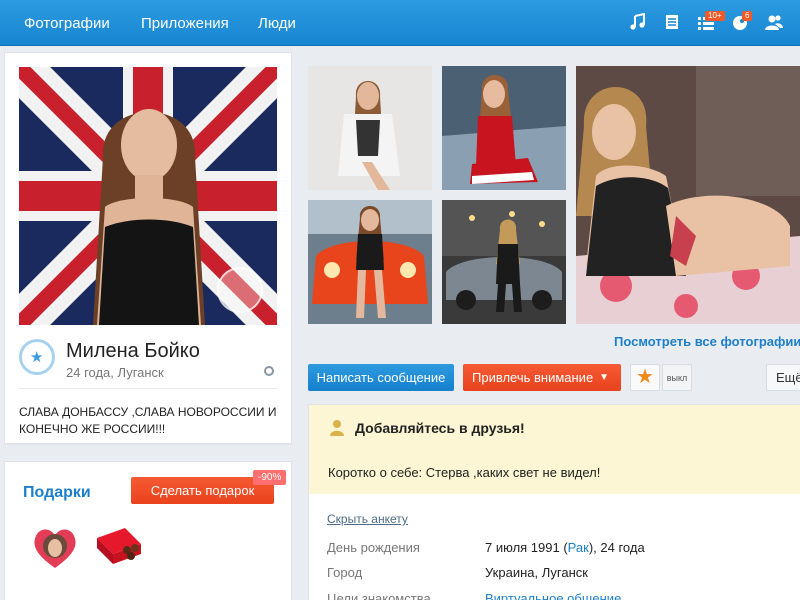 The height and width of the screenshot is (600, 800). Describe the element at coordinates (677, 377) in the screenshot. I see `toggle-off-button: выкл` at that location.